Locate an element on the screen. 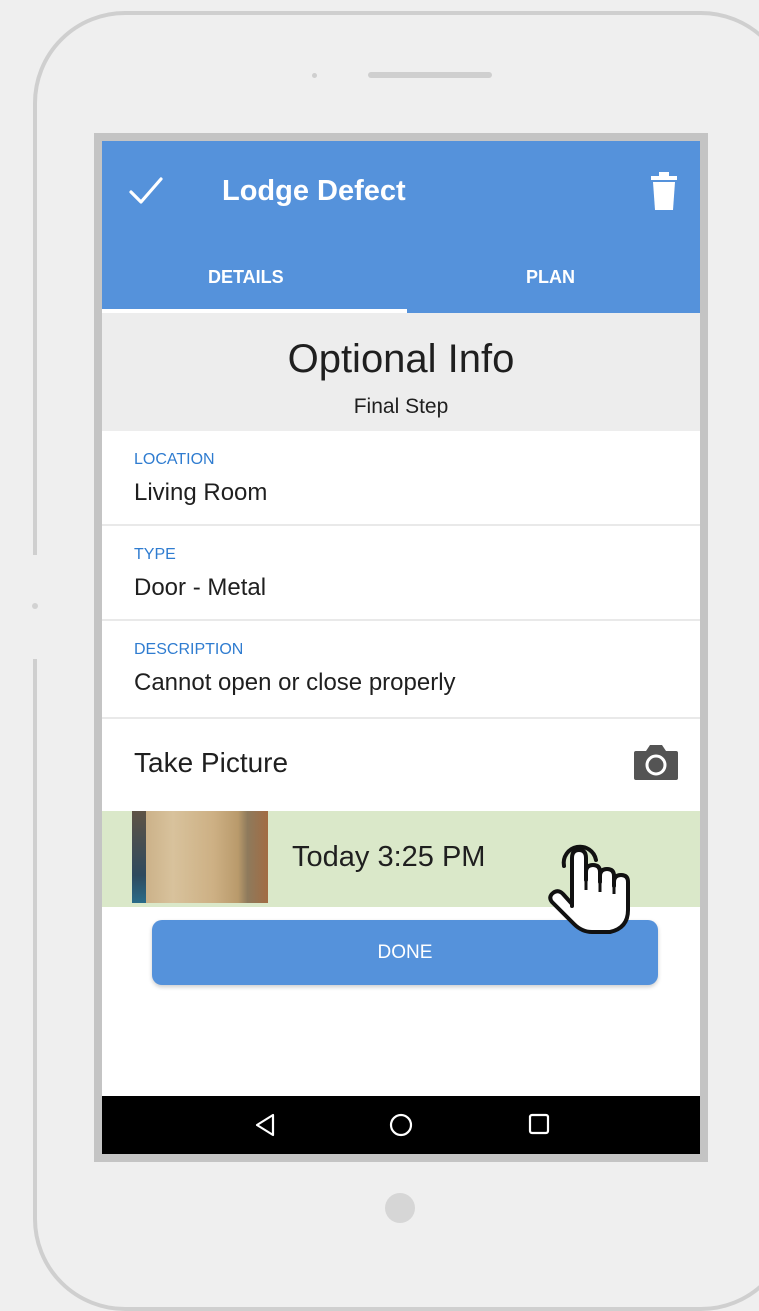 This screenshot has height=1311, width=759. tab-plan: PLAN is located at coordinates (550, 277).